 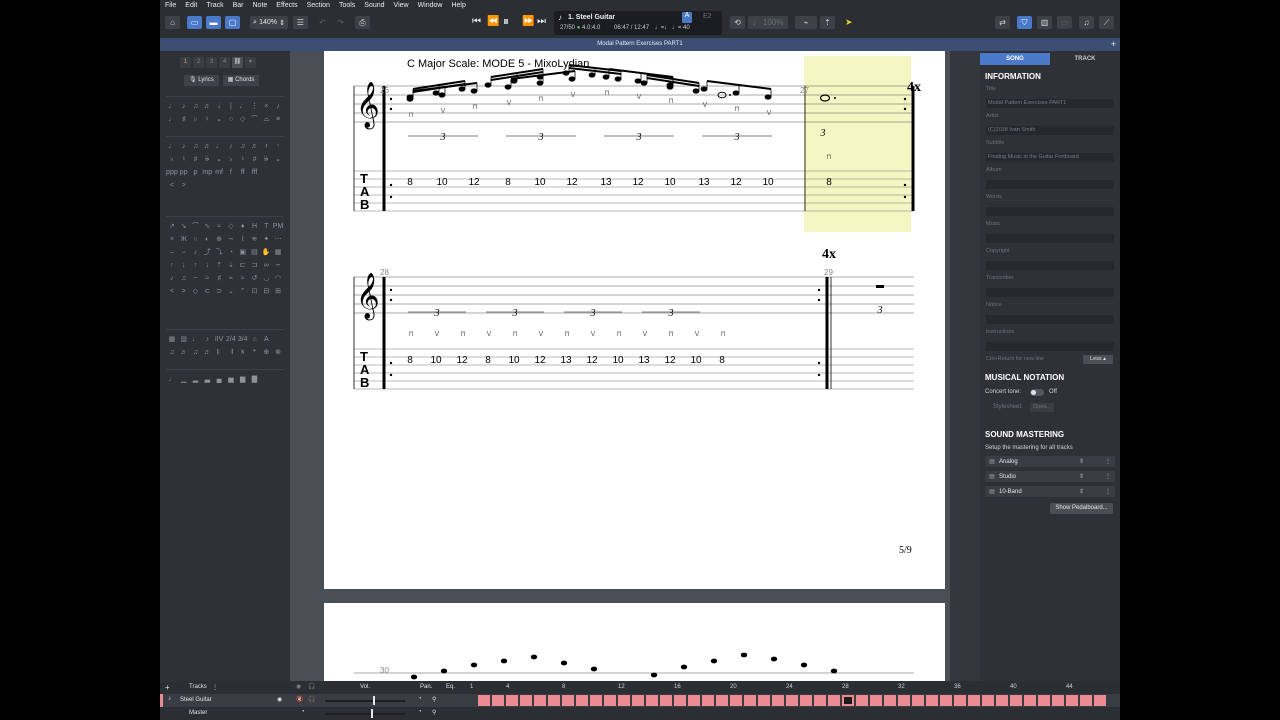 I want to click on track-name: Steel Guitar, so click(x=196, y=700).